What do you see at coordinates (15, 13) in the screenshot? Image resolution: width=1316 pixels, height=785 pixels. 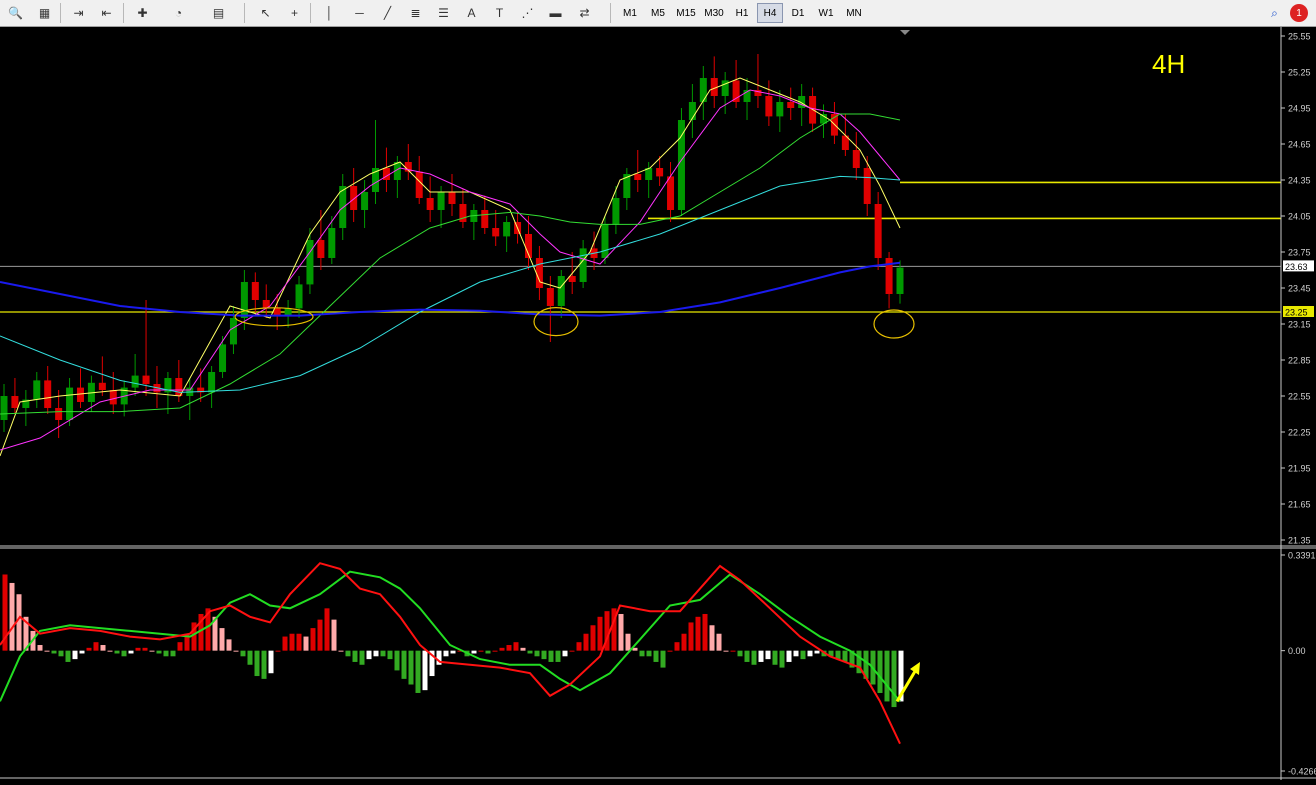 I see `zoom-in-icon: 🔍` at bounding box center [15, 13].